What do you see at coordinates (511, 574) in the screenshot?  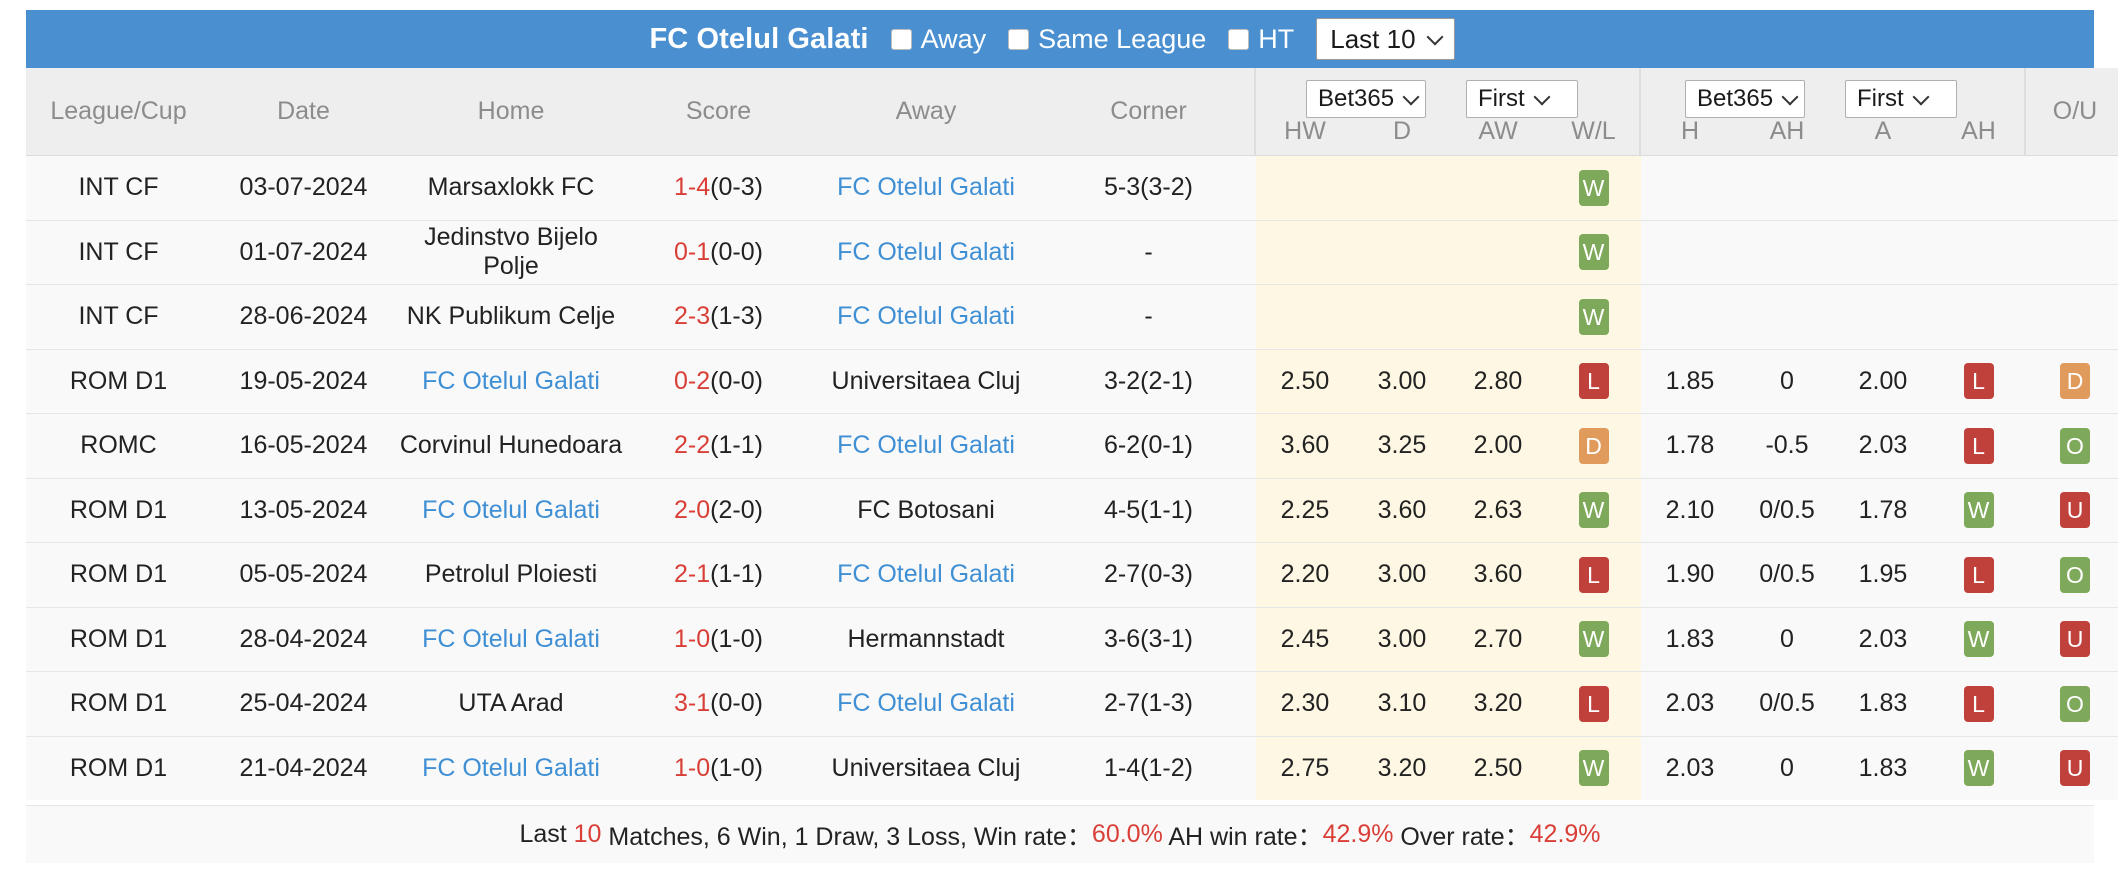 I see `home-team-name: Petrolul Ploiesti` at bounding box center [511, 574].